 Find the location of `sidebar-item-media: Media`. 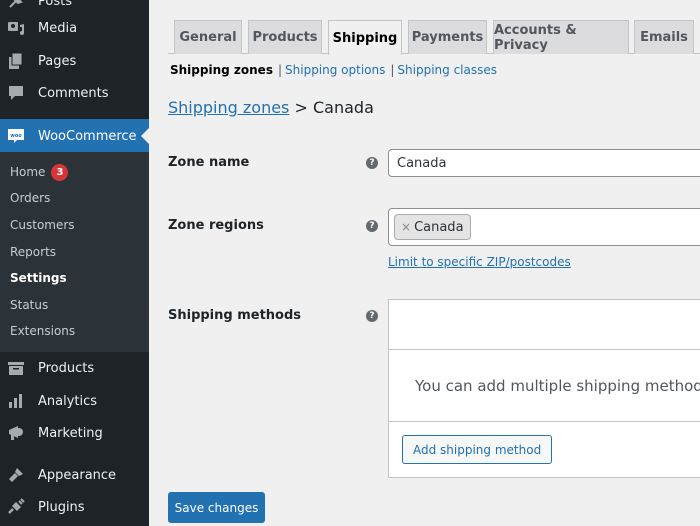

sidebar-item-media: Media is located at coordinates (74, 28).